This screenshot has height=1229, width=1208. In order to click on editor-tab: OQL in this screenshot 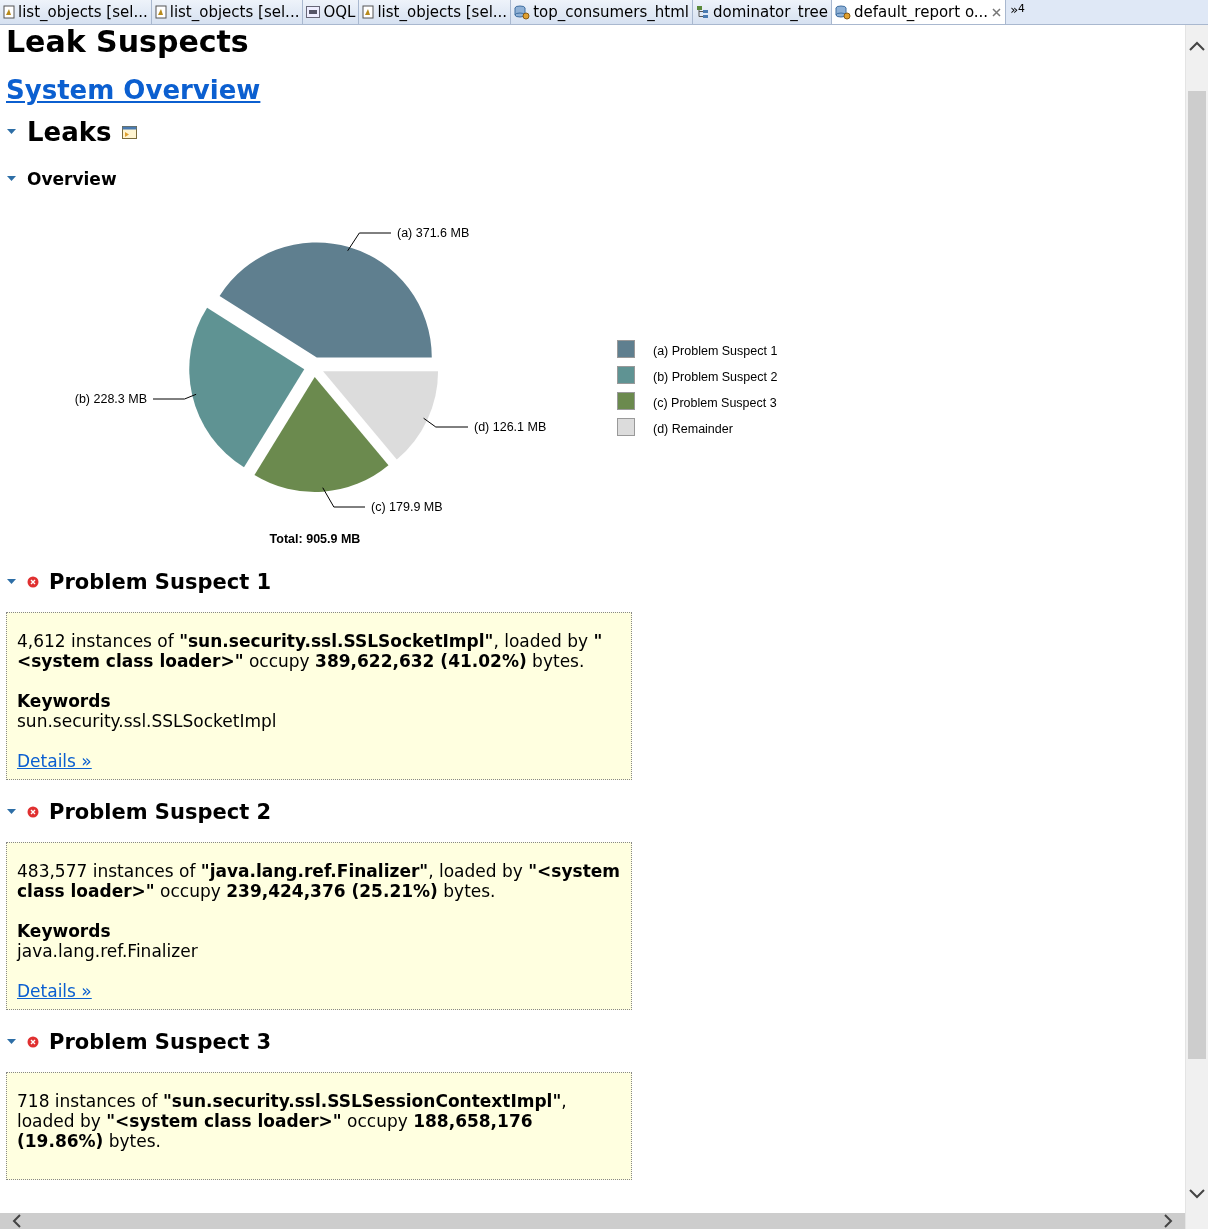, I will do `click(331, 12)`.